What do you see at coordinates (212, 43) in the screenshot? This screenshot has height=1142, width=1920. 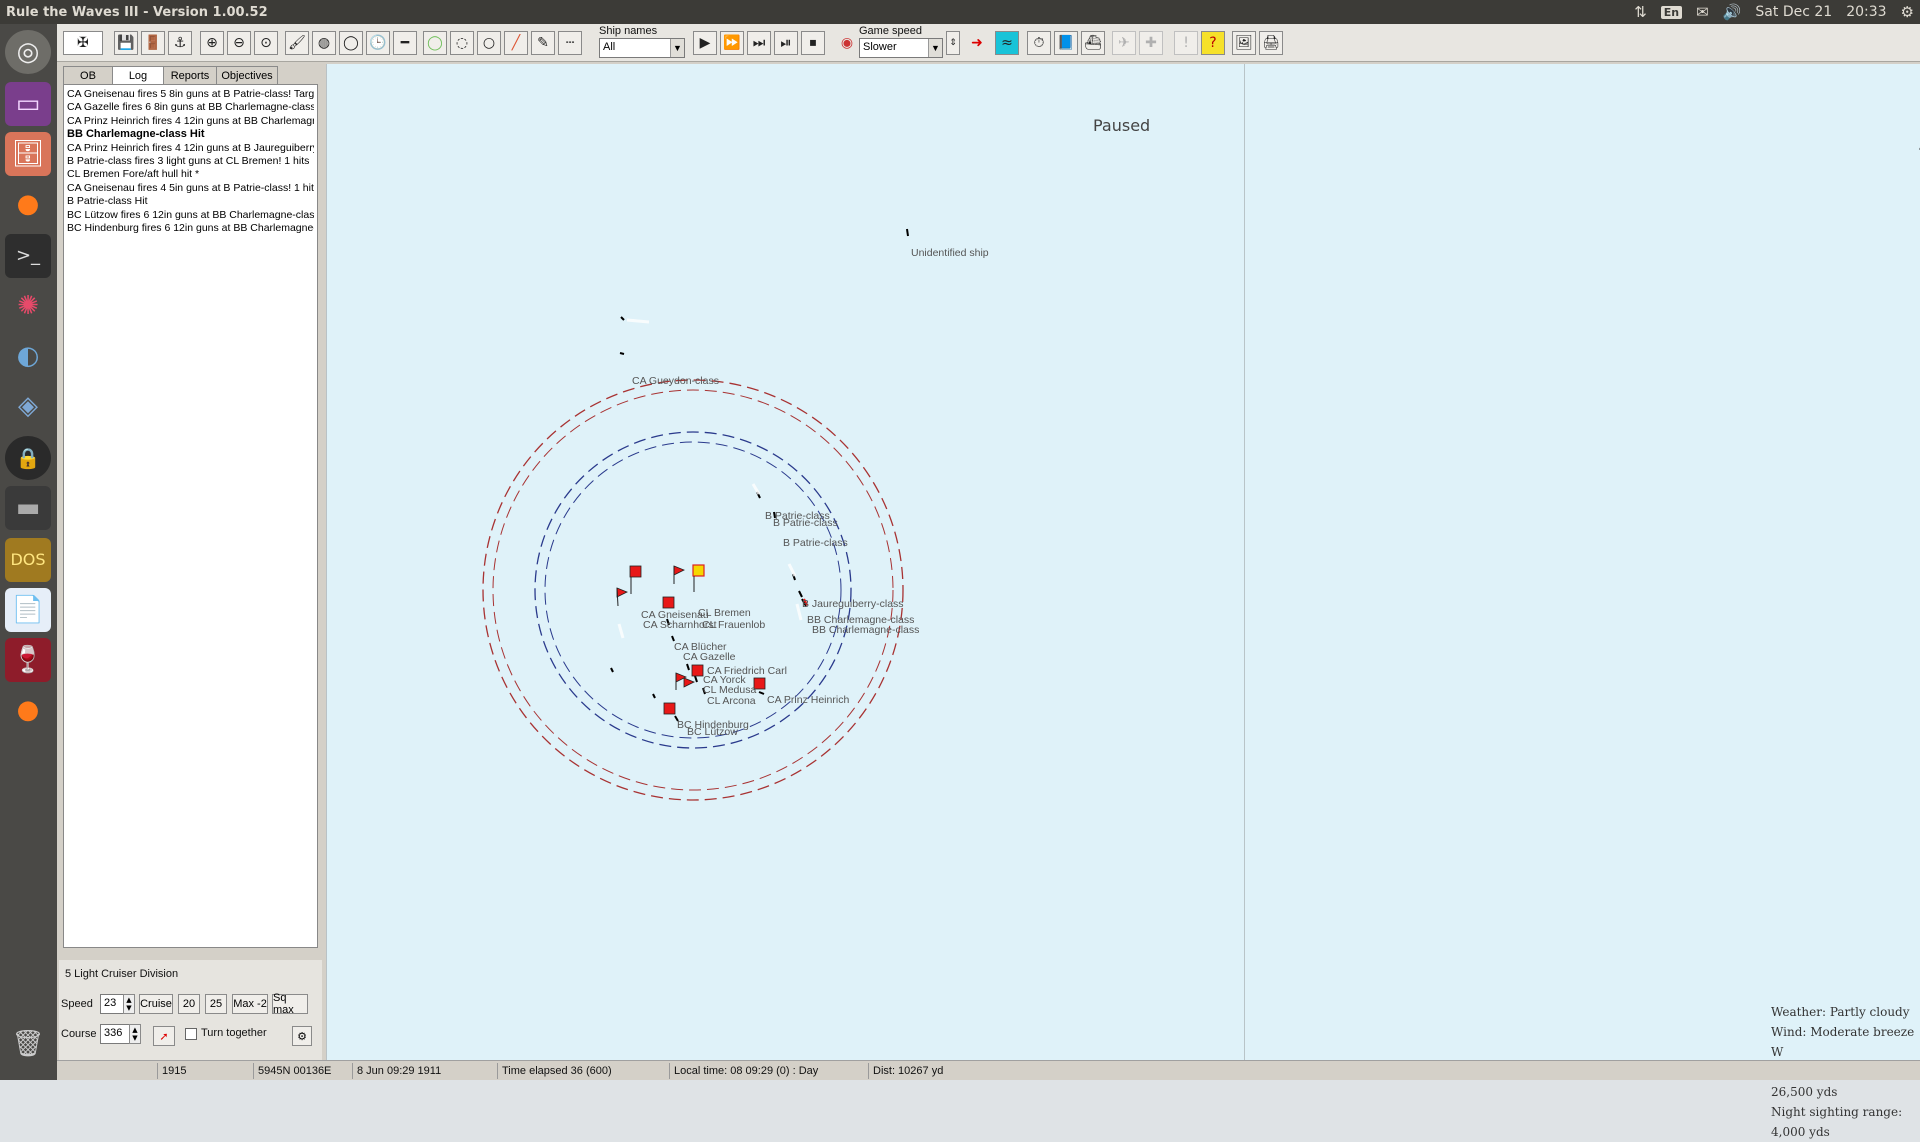 I see `zoom-in-icon: ⊕` at bounding box center [212, 43].